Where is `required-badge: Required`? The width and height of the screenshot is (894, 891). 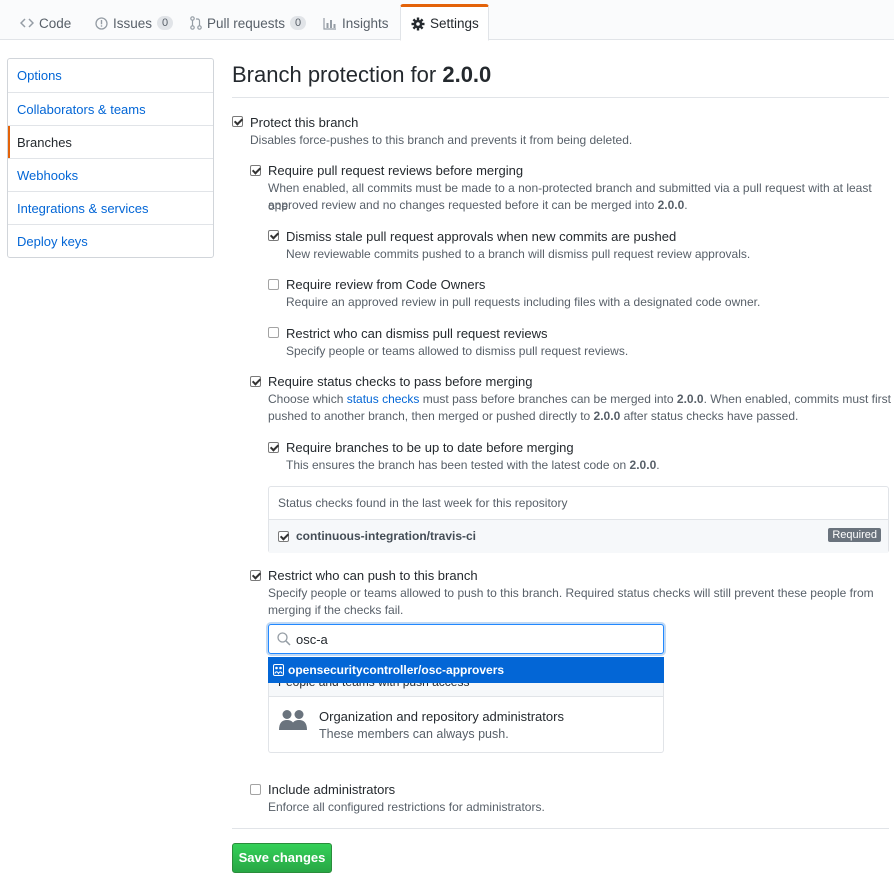
required-badge: Required is located at coordinates (854, 535).